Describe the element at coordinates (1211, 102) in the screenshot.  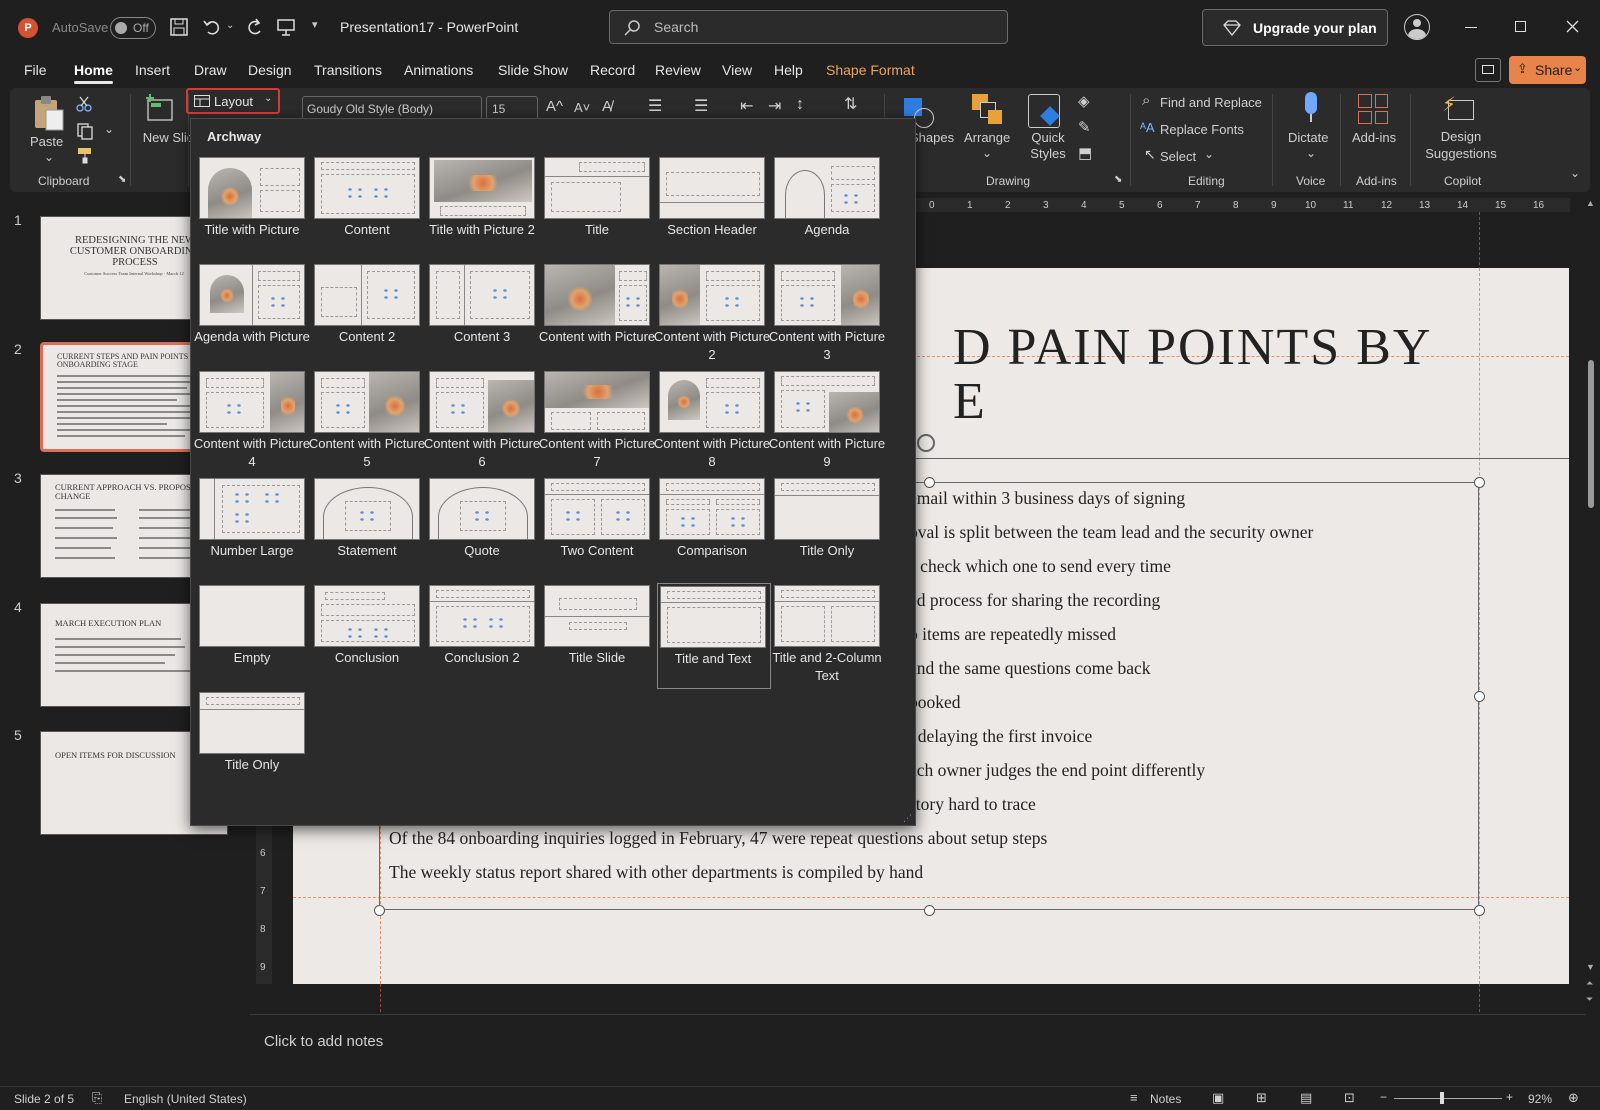
I see `find-replace-label: Find and Replace` at that location.